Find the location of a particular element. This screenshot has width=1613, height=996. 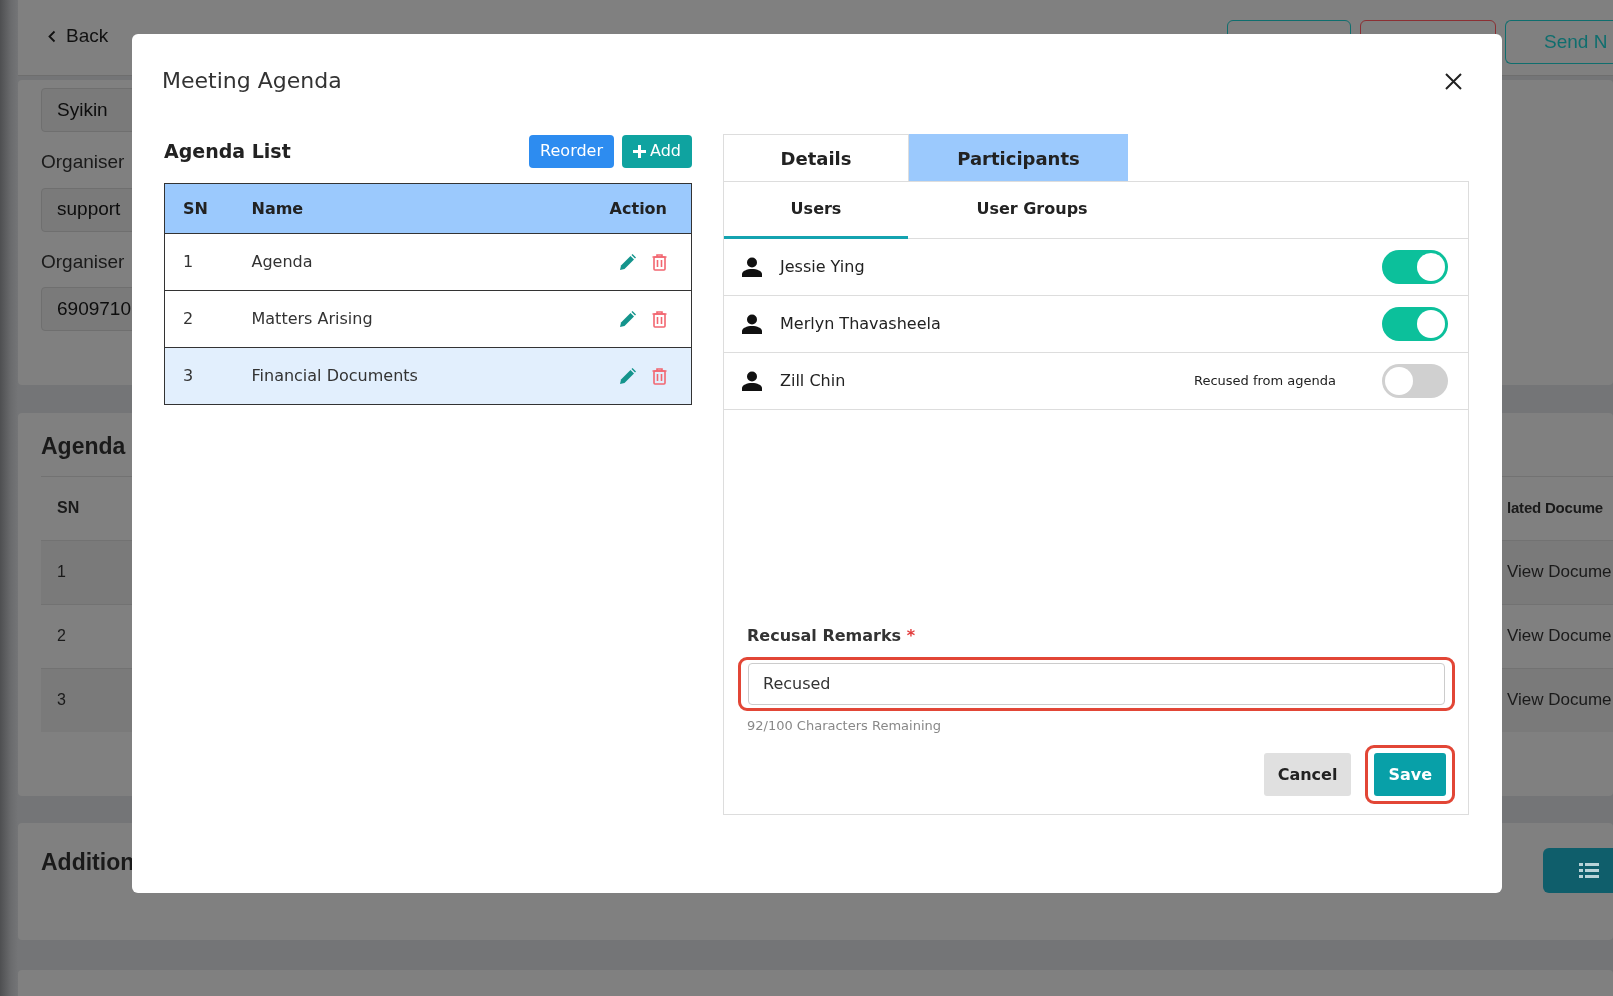

table-cell: Financial Documents is located at coordinates (334, 375).